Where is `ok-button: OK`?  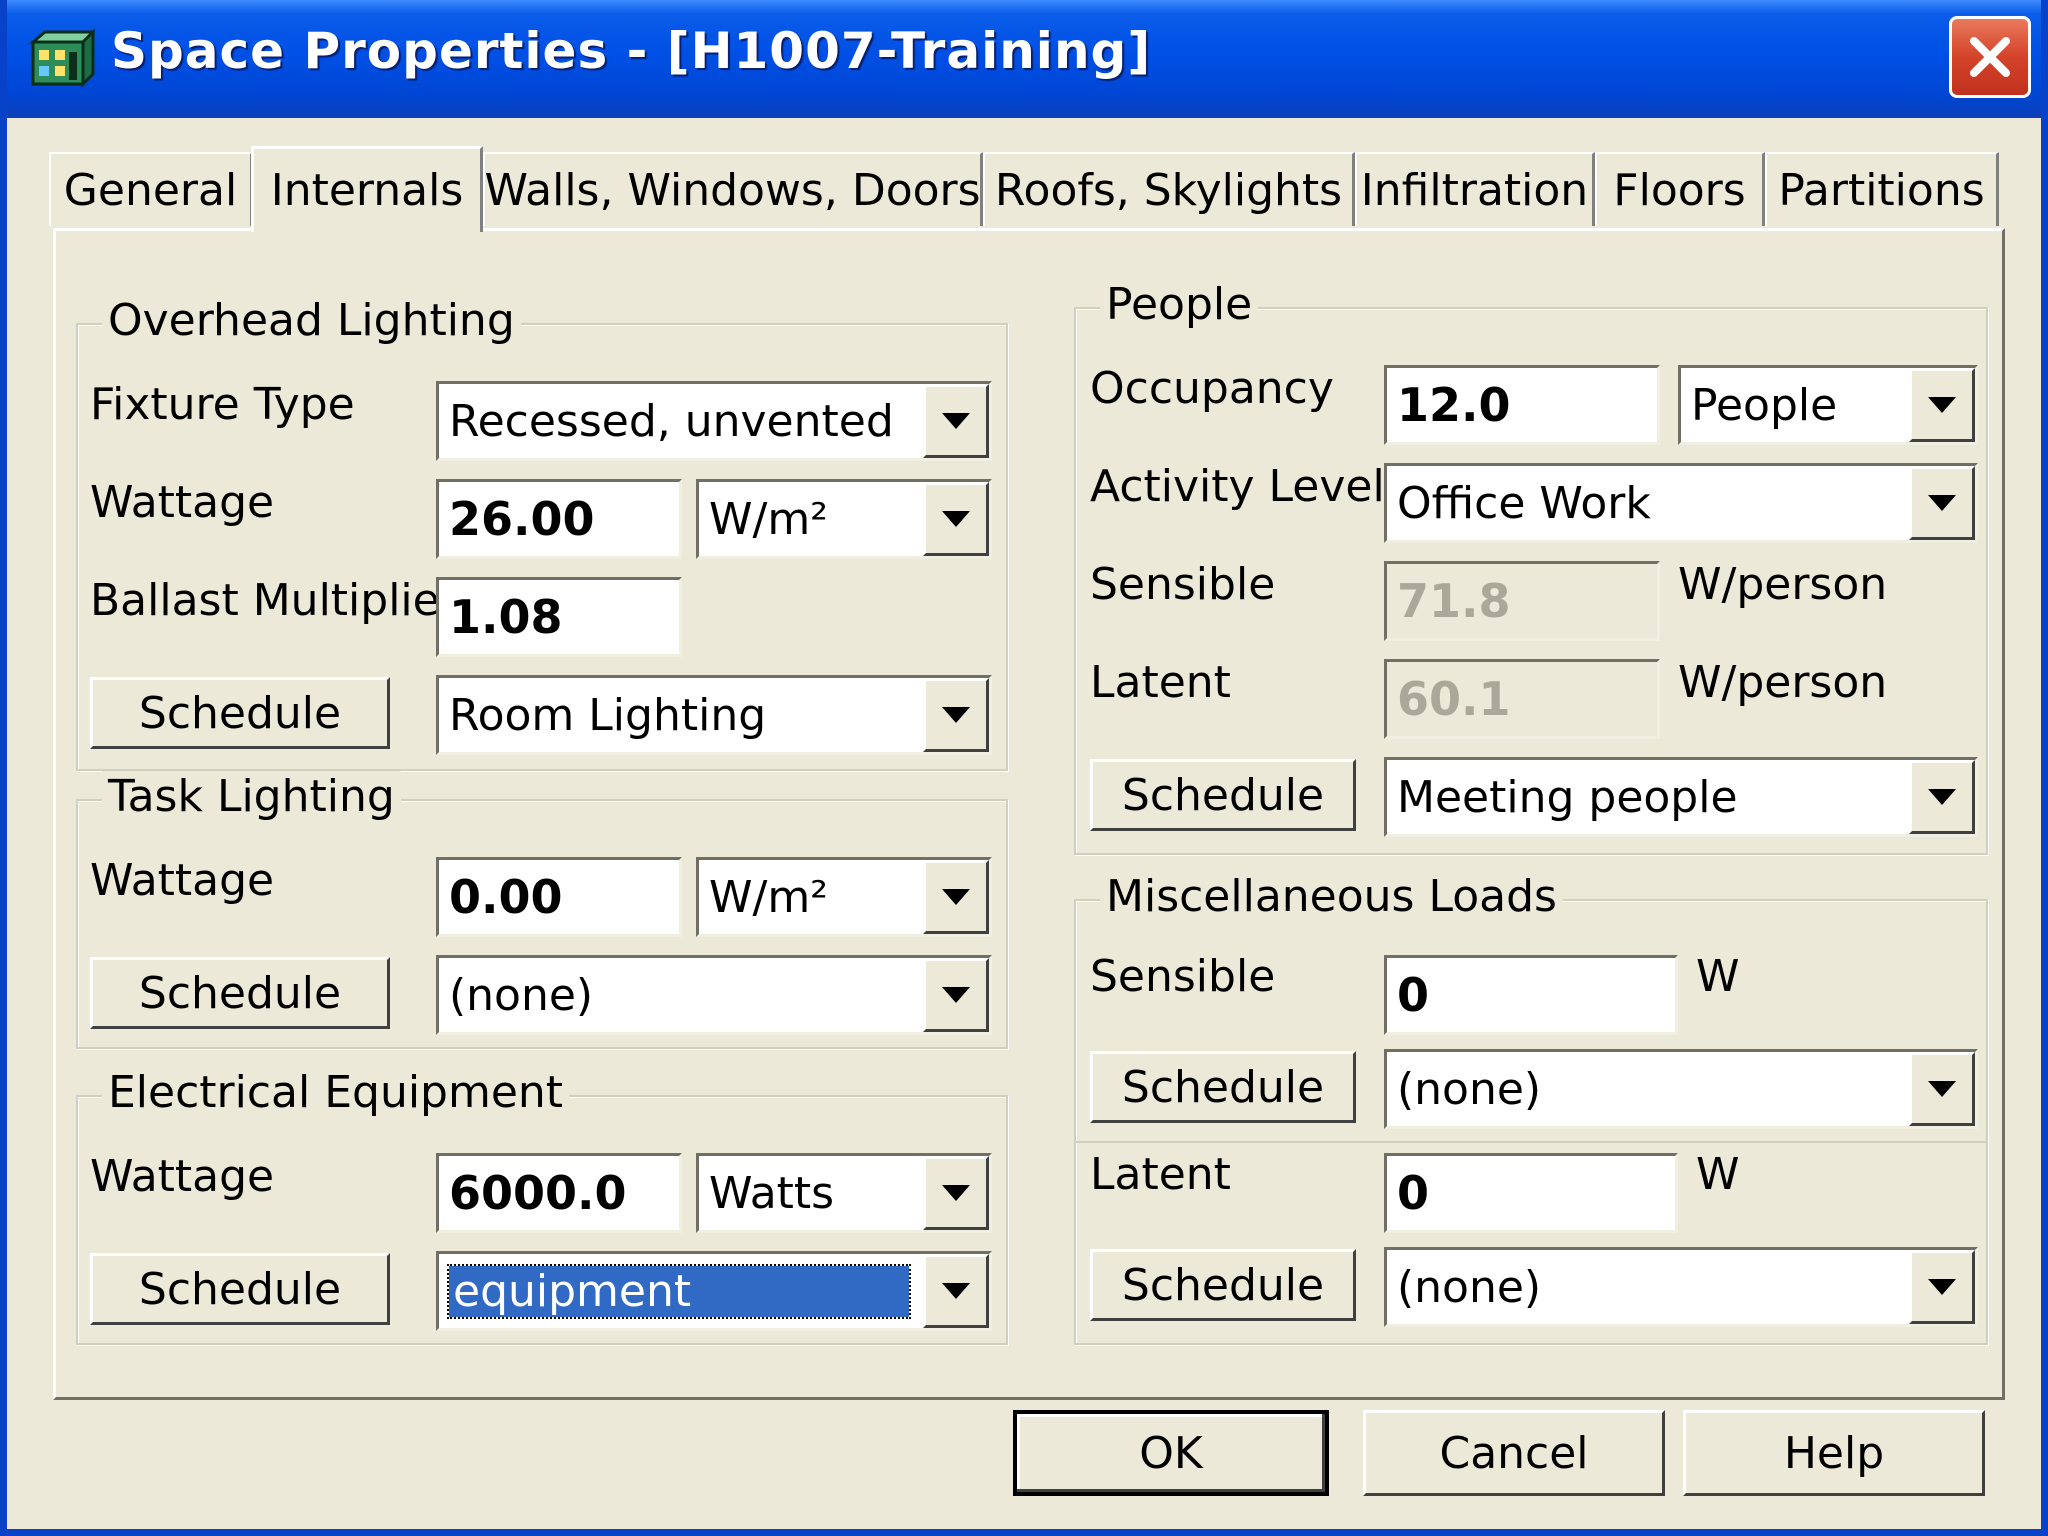 ok-button: OK is located at coordinates (1171, 1453).